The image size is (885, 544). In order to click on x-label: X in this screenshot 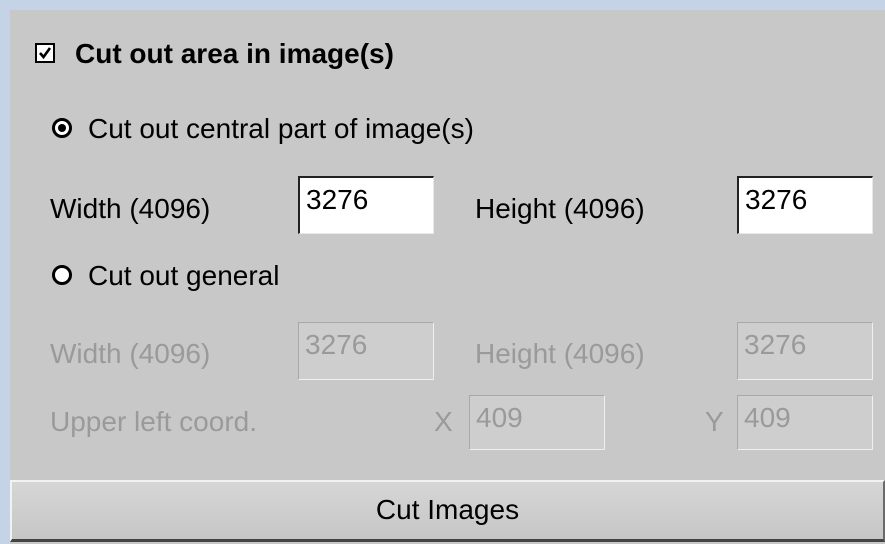, I will do `click(443, 421)`.